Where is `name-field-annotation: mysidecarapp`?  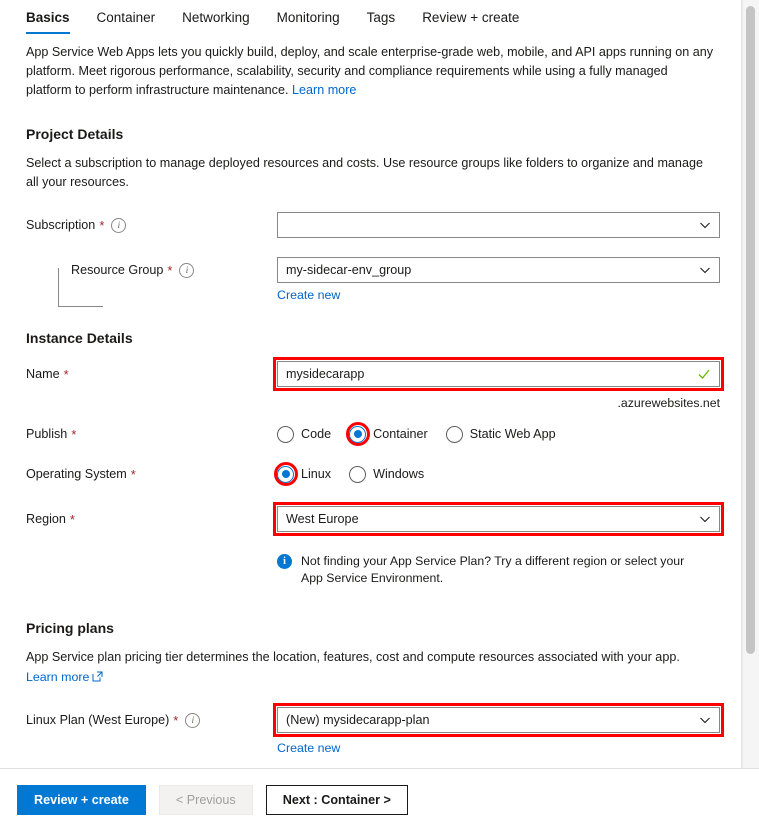
name-field-annotation: mysidecarapp is located at coordinates (498, 374).